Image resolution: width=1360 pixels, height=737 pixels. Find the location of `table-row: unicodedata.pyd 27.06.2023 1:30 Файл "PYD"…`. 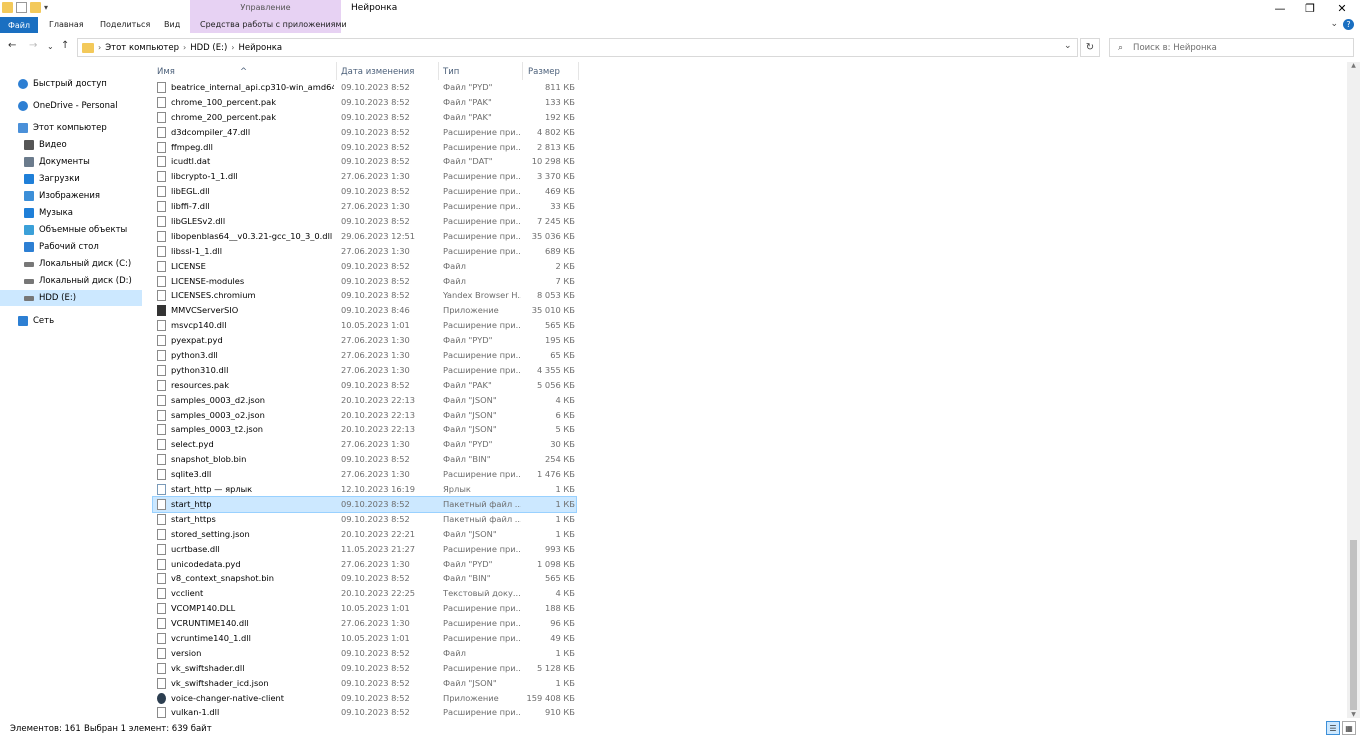

table-row: unicodedata.pyd 27.06.2023 1:30 Файл "PYD"… is located at coordinates (364, 564).